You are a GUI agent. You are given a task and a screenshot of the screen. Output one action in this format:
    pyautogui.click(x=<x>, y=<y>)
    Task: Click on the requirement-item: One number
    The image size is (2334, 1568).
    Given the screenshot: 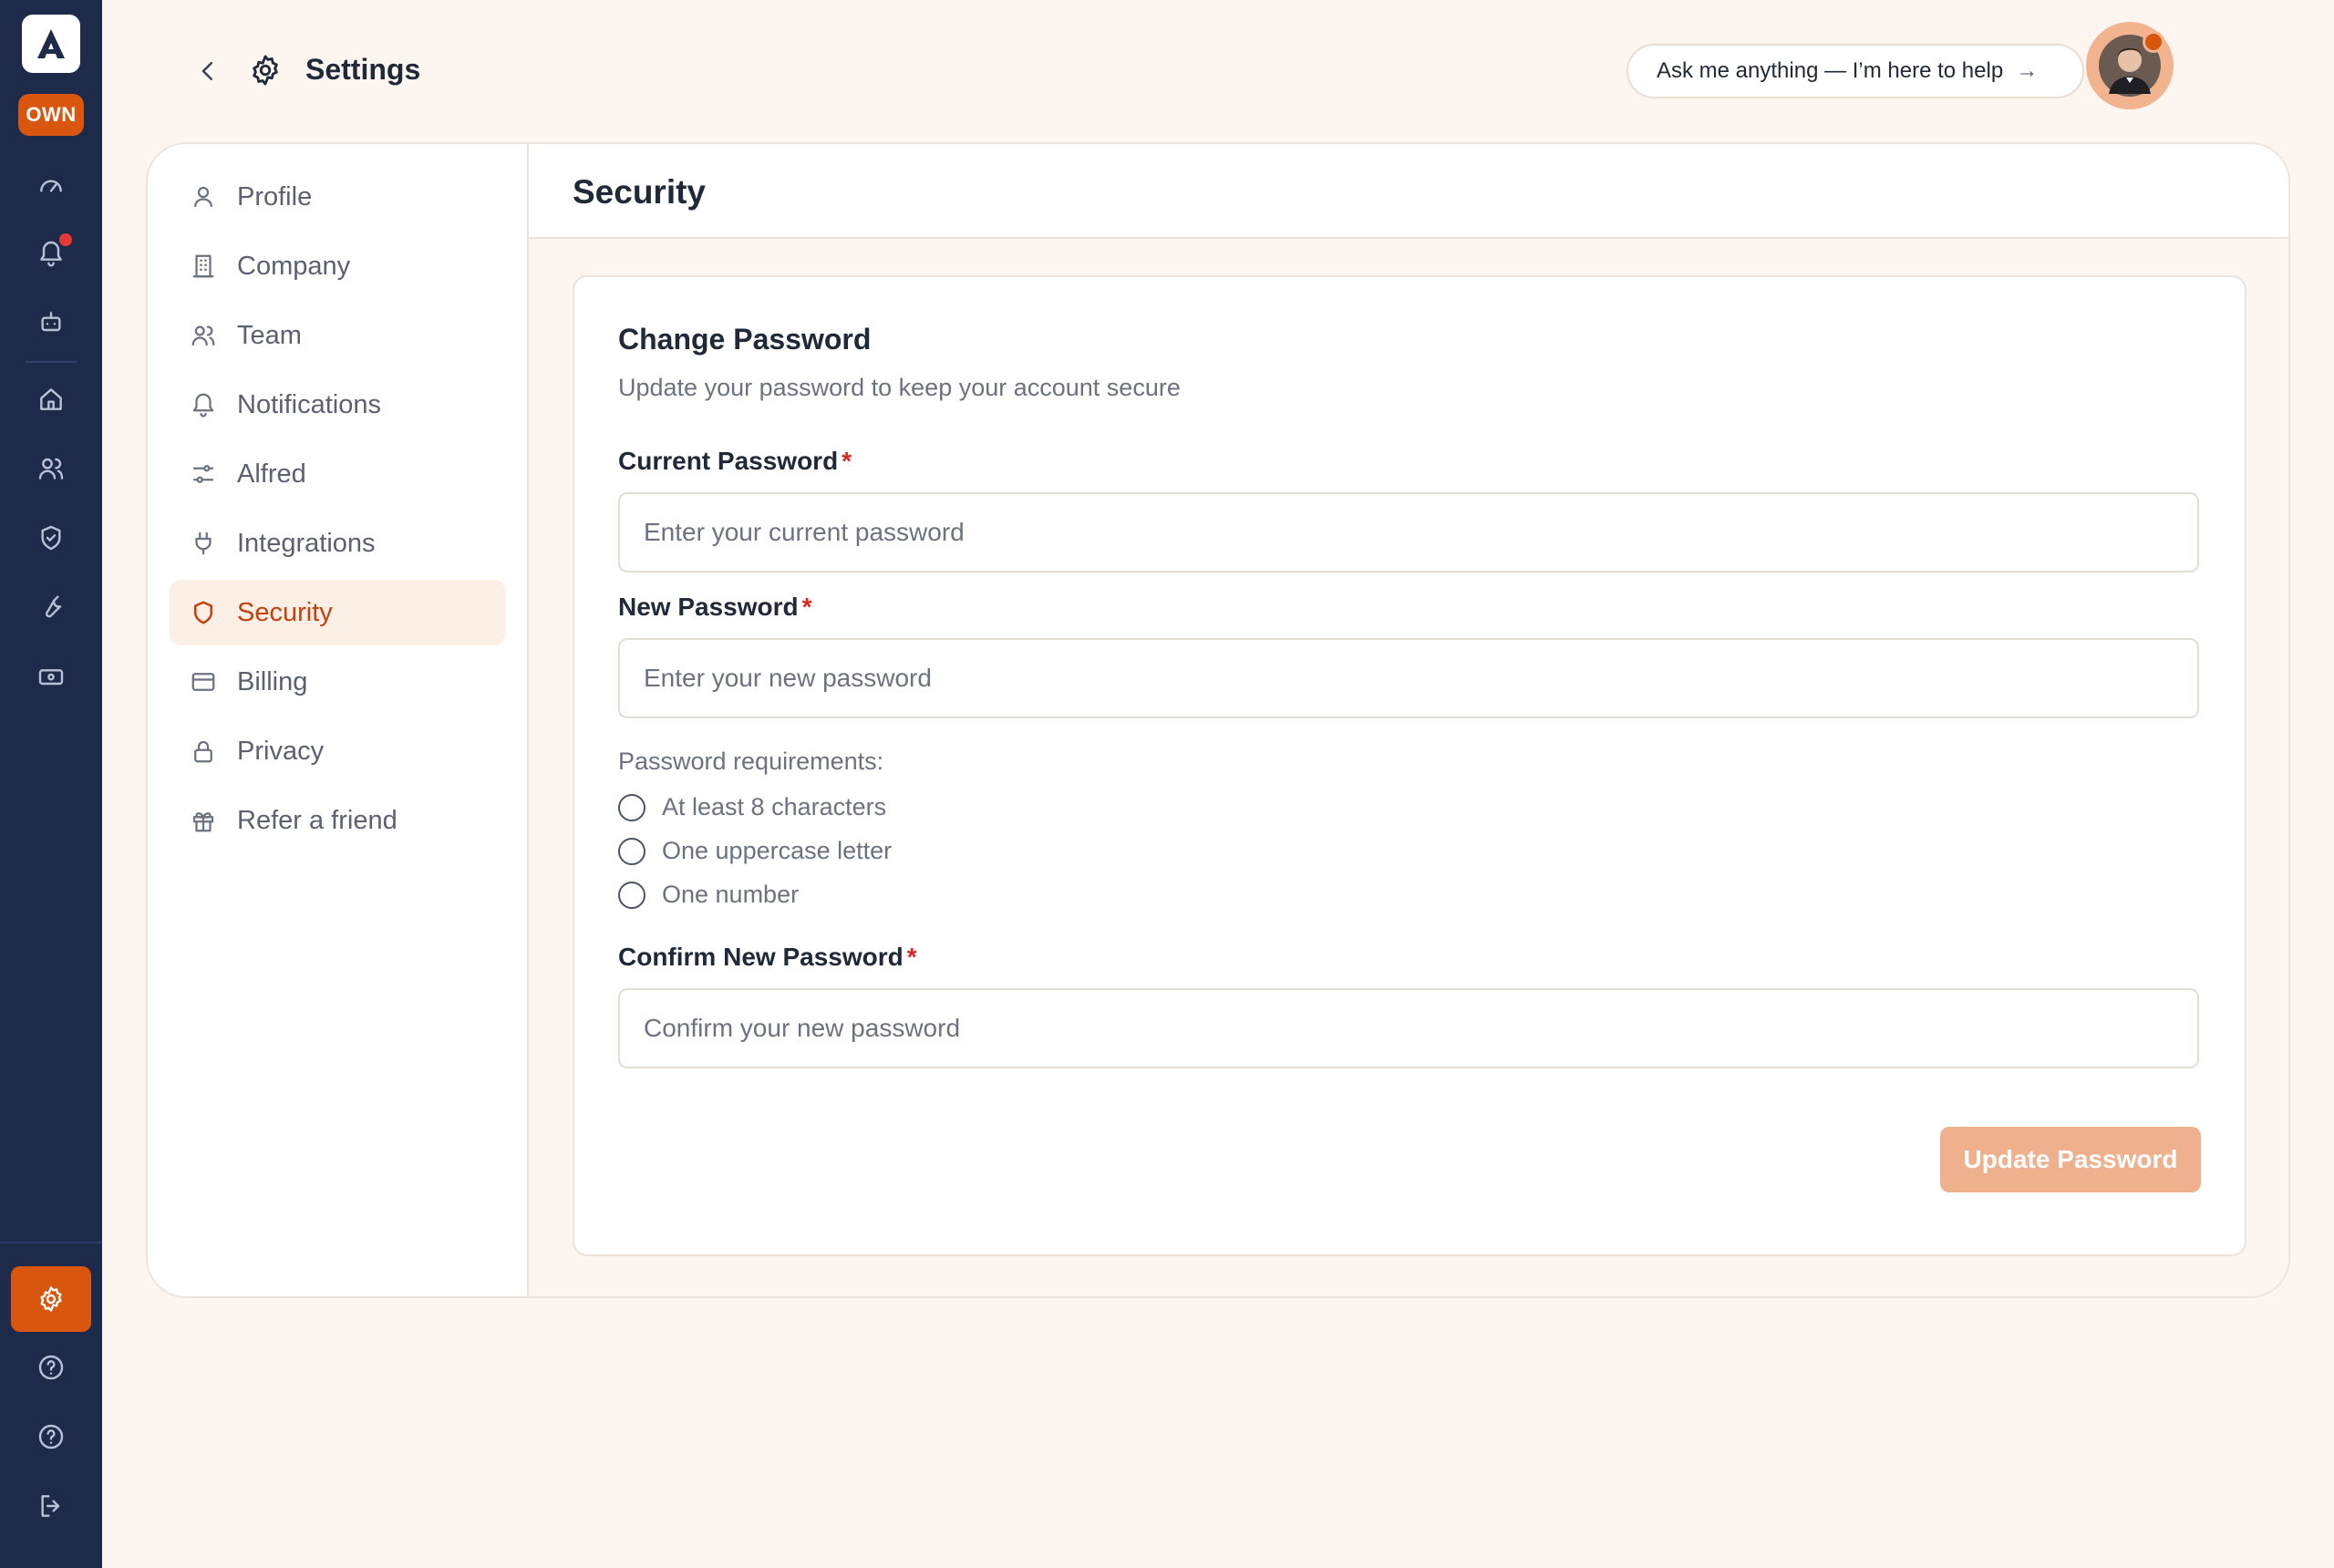 What is the action you would take?
    pyautogui.click(x=709, y=895)
    